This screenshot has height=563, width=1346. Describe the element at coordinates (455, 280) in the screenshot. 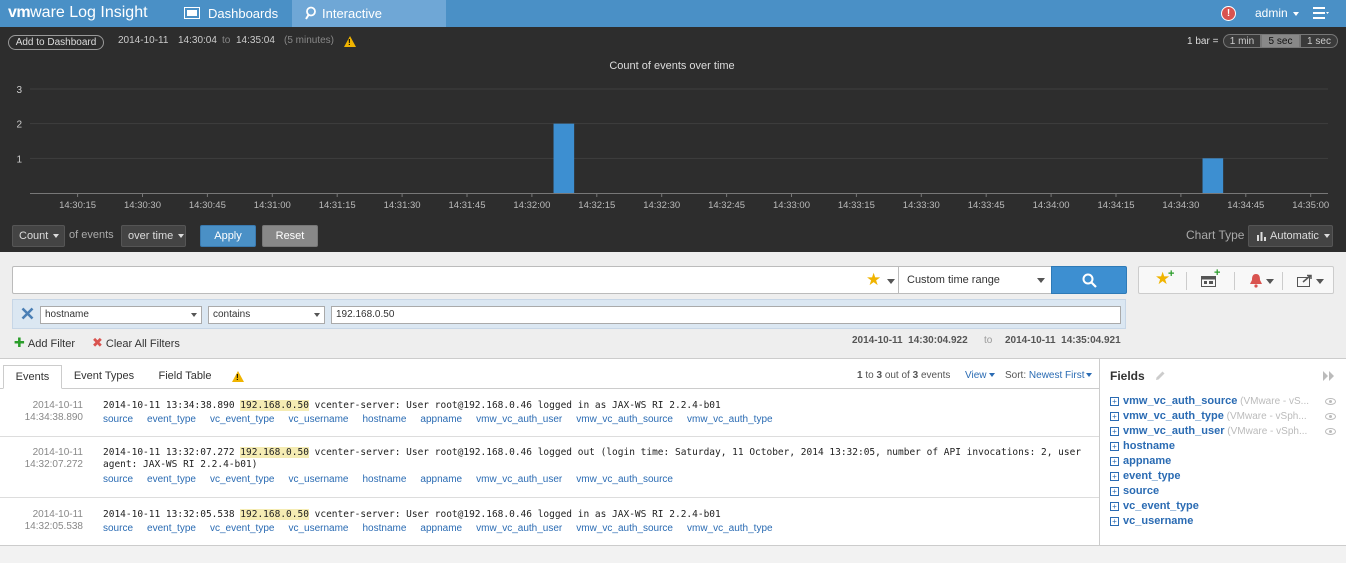

I see `search-input: ★` at that location.